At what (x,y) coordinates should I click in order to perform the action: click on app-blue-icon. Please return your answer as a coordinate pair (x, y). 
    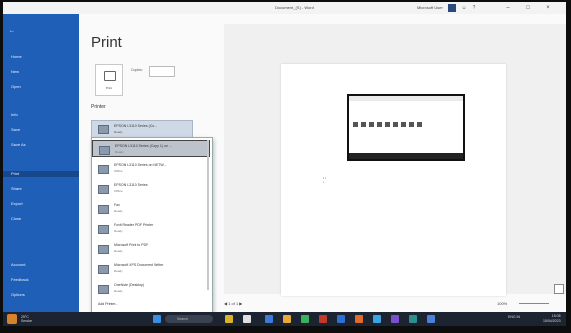
    Looking at the image, I should click on (431, 319).